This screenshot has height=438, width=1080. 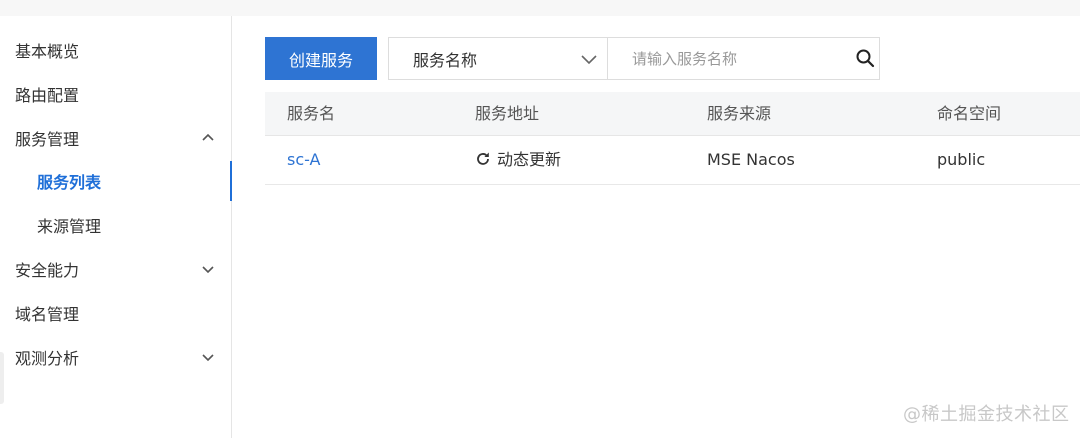 I want to click on sidebar-group-security: 安全能力, so click(x=115, y=269).